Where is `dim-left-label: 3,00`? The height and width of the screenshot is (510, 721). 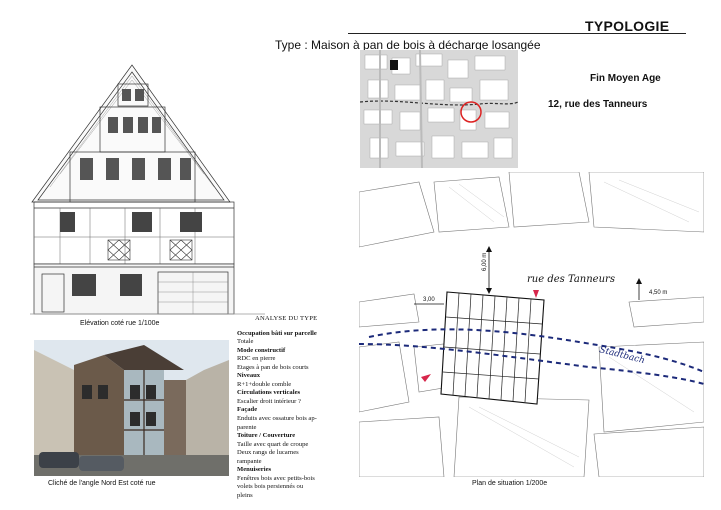 dim-left-label: 3,00 is located at coordinates (429, 300).